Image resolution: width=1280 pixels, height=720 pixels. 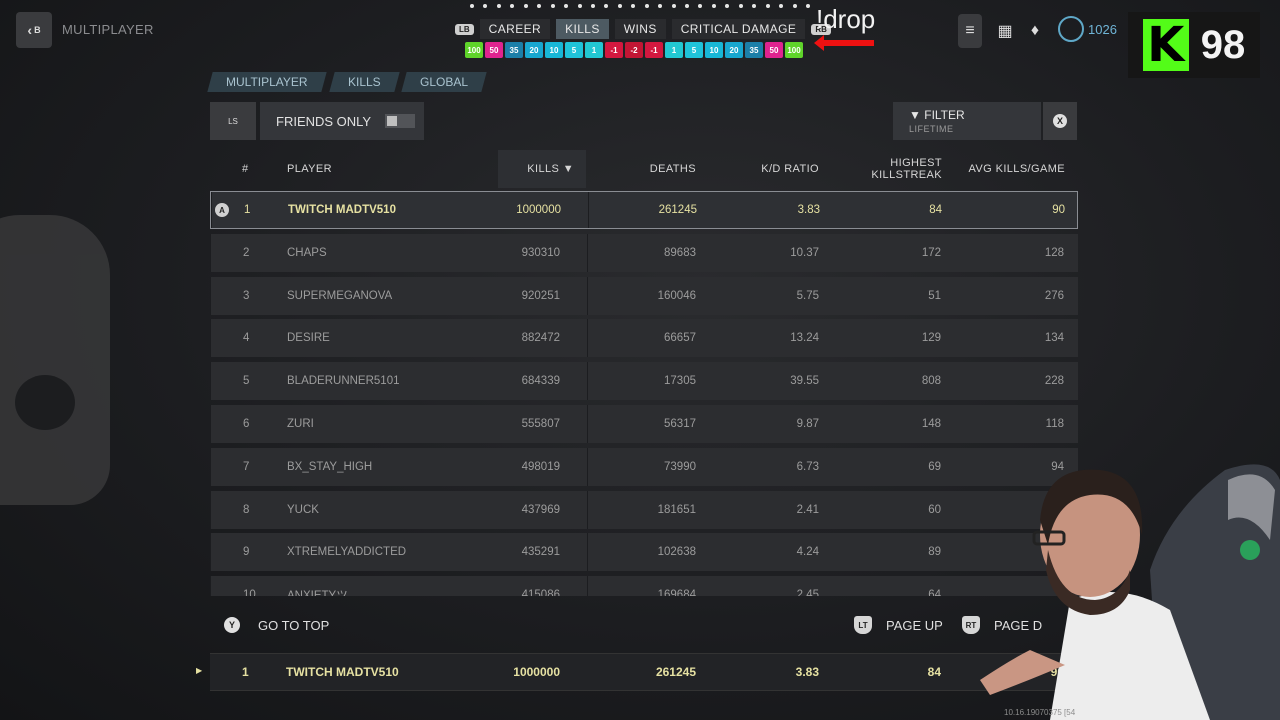 What do you see at coordinates (653, 169) in the screenshot?
I see `col-deaths: DEATHS` at bounding box center [653, 169].